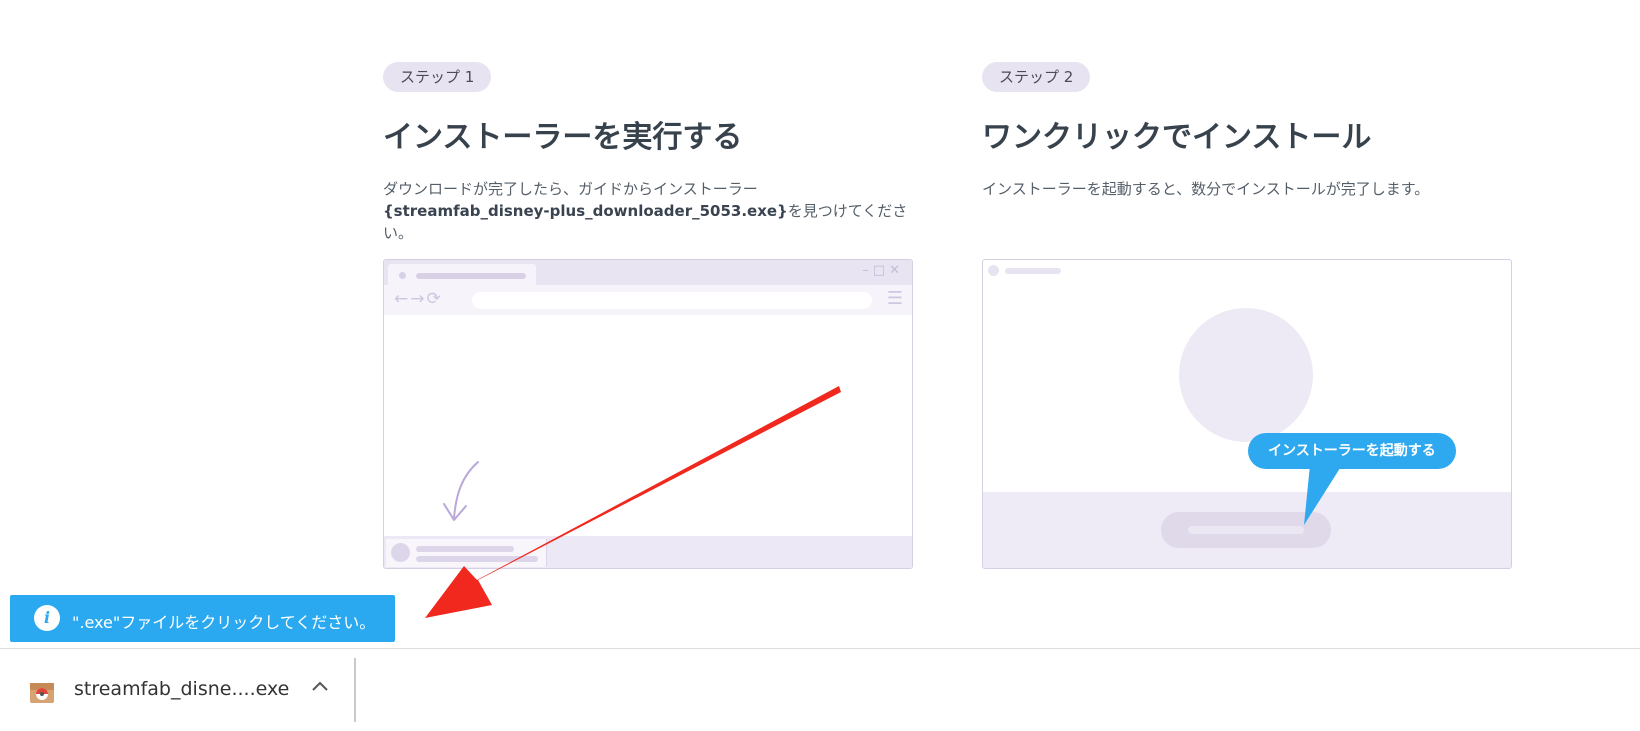 Image resolution: width=1640 pixels, height=731 pixels. What do you see at coordinates (883, 270) in the screenshot?
I see `window-controls-icon: –□✕` at bounding box center [883, 270].